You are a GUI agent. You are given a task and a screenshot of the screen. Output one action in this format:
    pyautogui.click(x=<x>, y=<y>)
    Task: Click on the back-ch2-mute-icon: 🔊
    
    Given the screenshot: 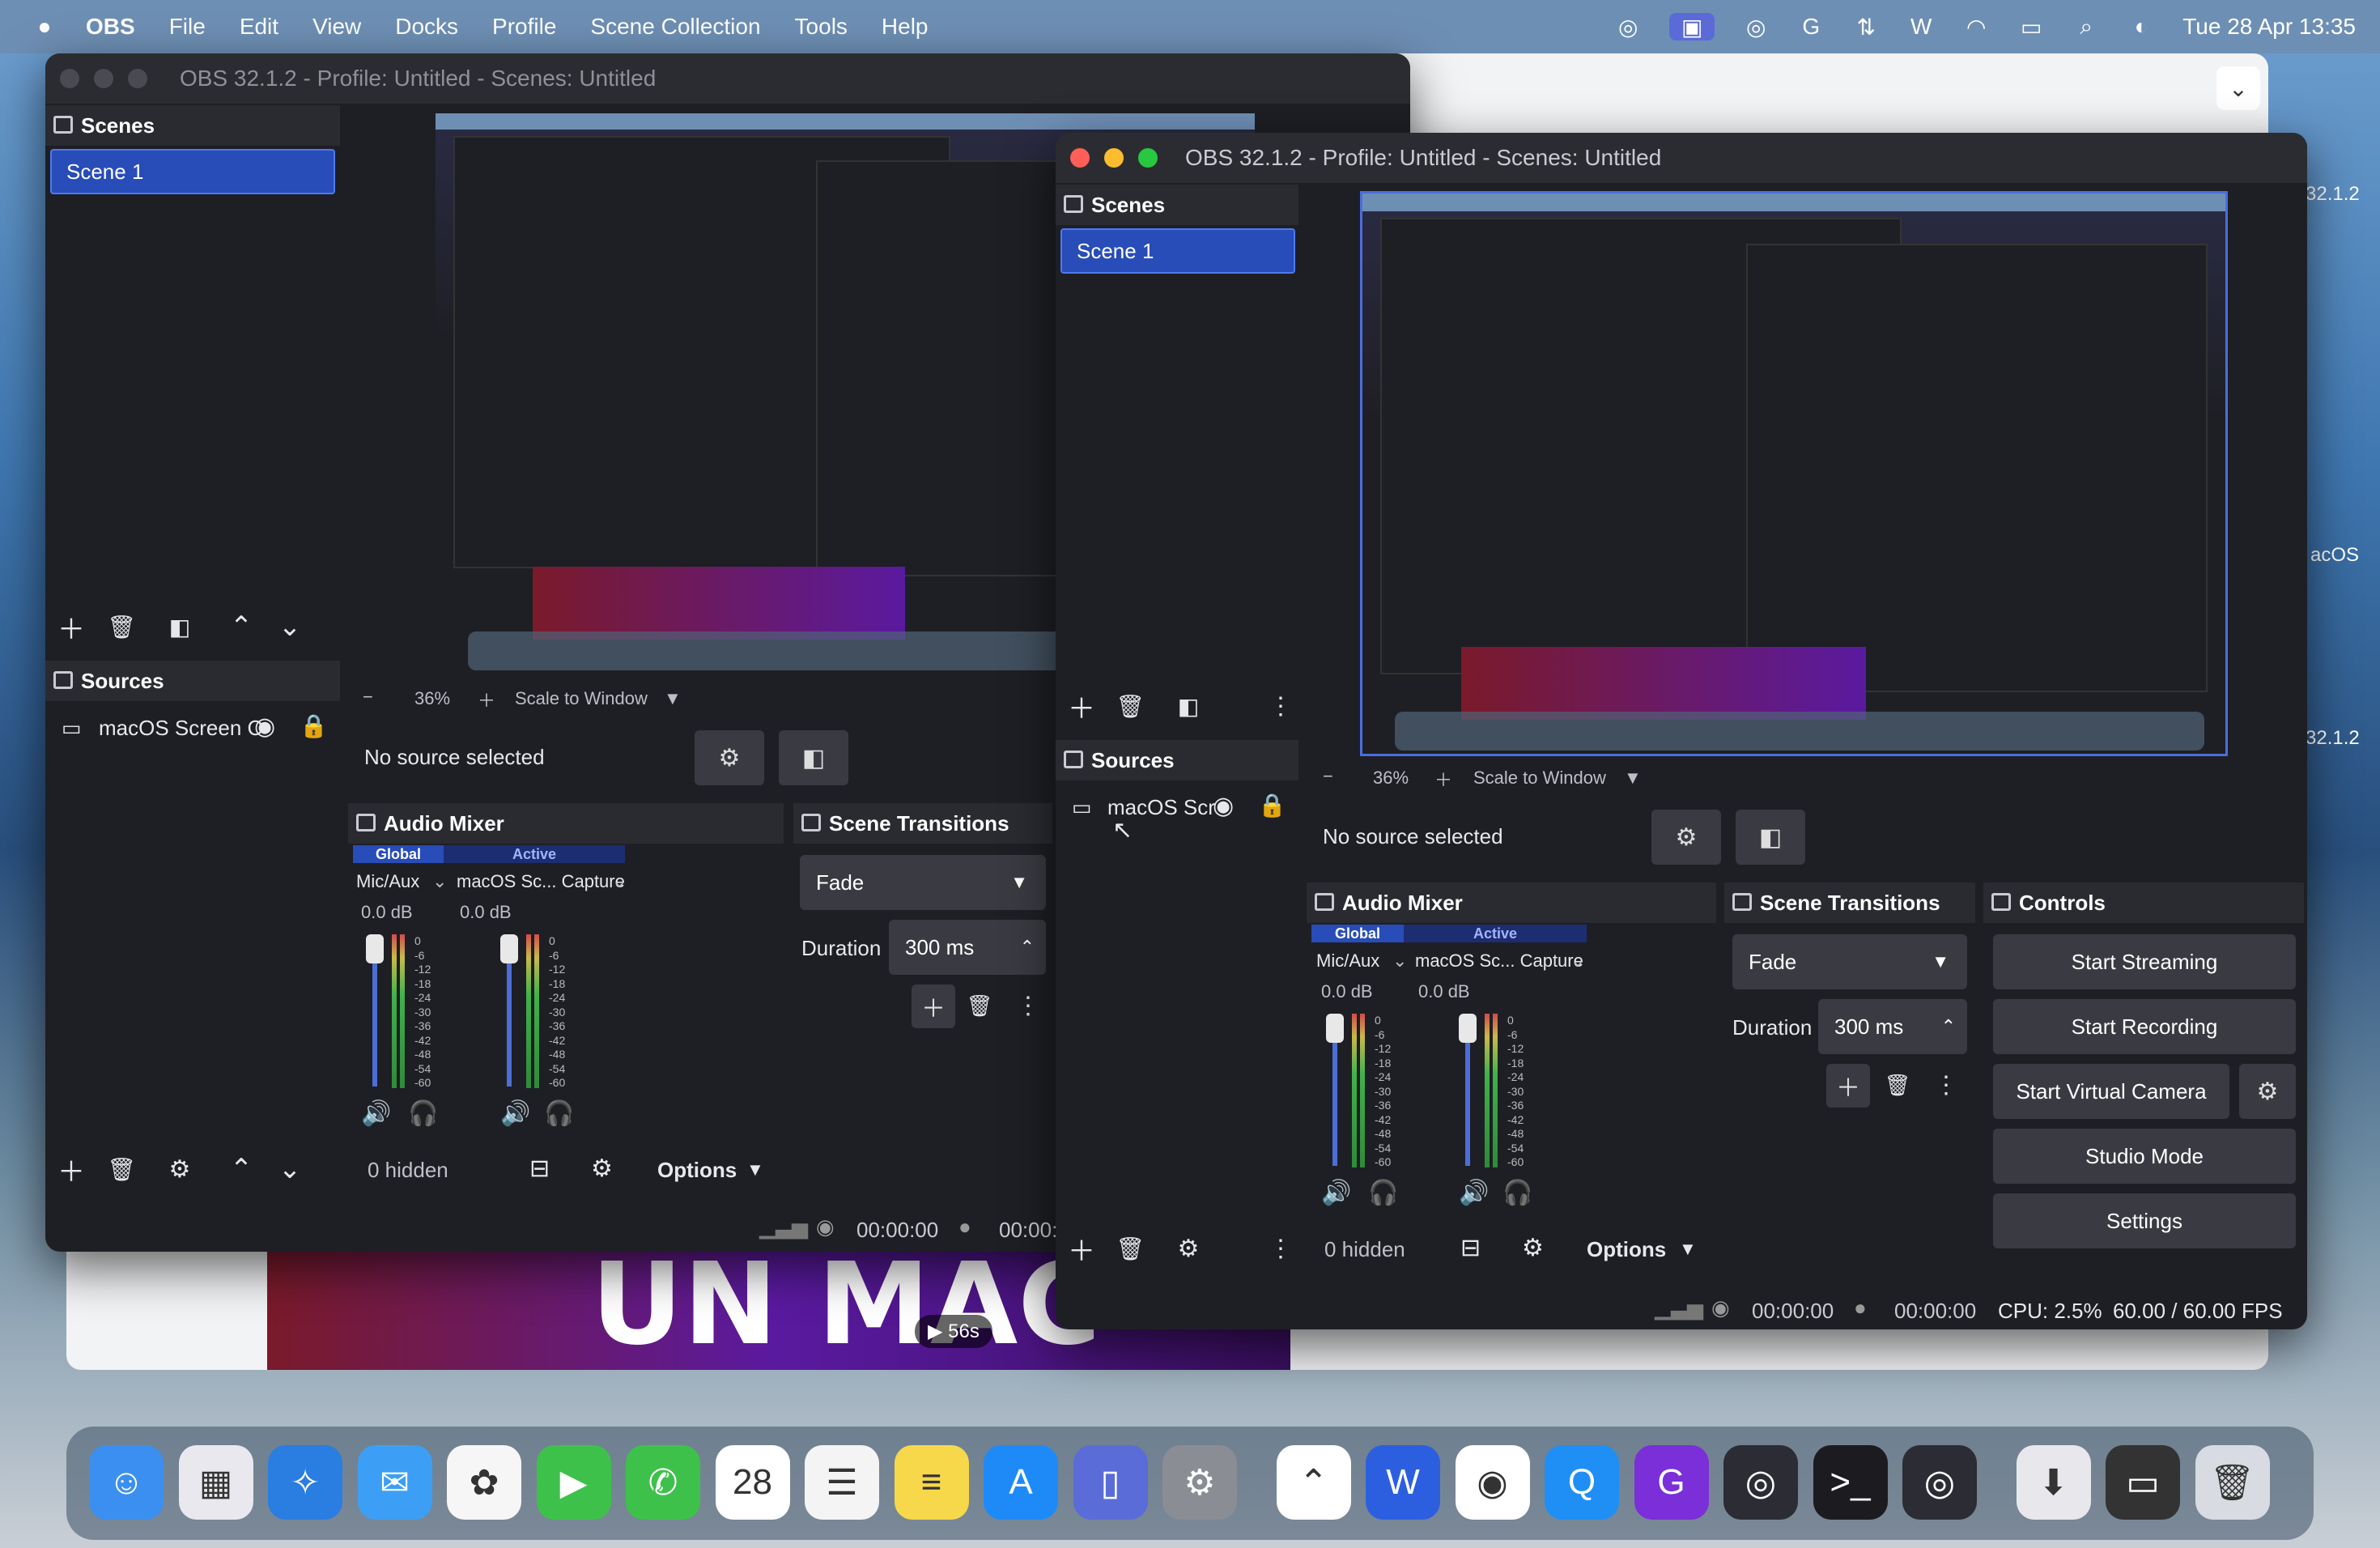 What is the action you would take?
    pyautogui.click(x=515, y=1114)
    